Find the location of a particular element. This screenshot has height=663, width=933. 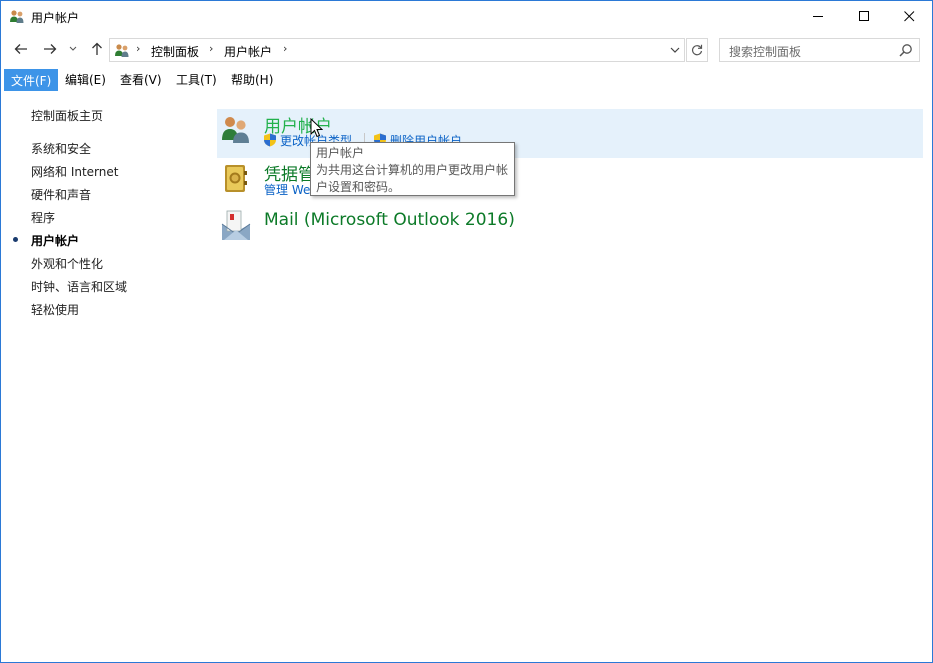

sidebar-item-appearance: 外观和个性化 is located at coordinates (67, 263).